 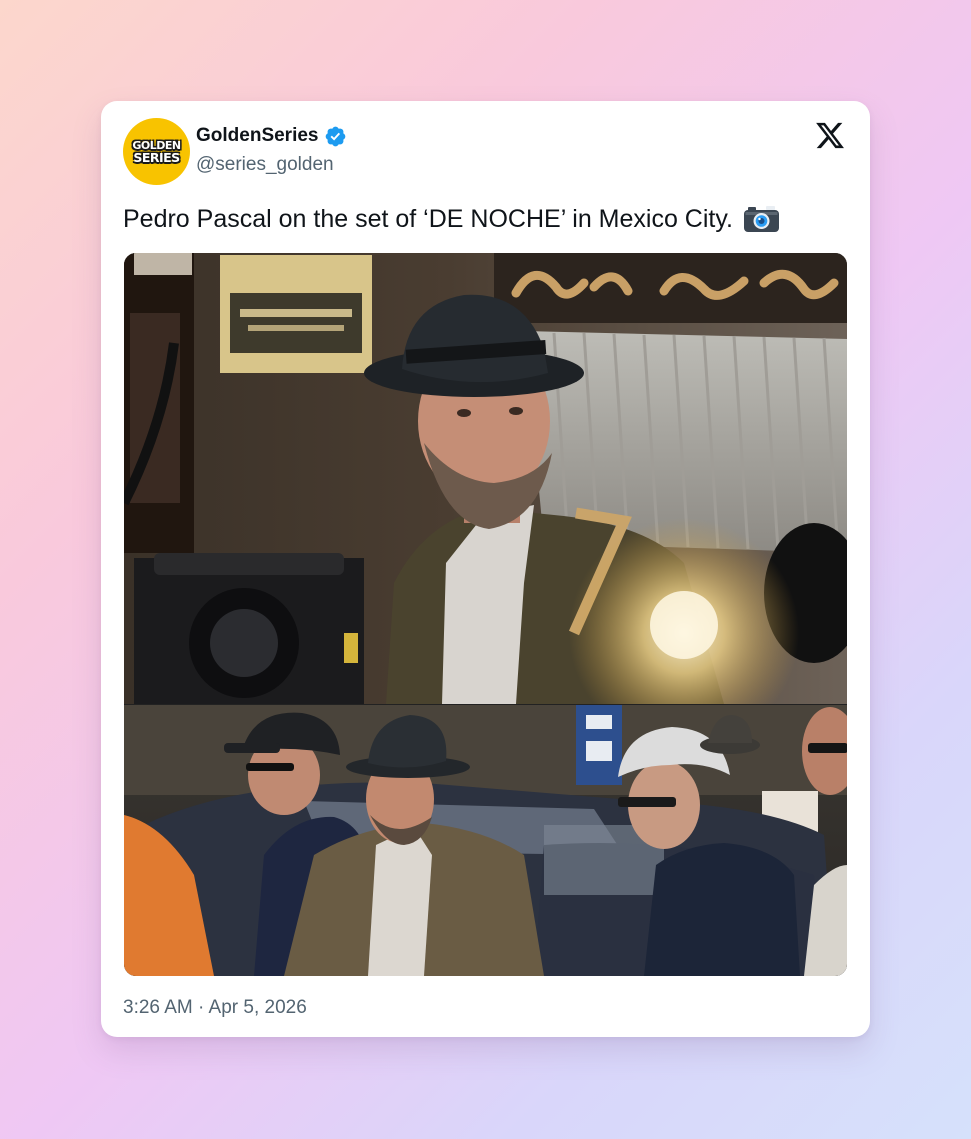 What do you see at coordinates (761, 219) in the screenshot?
I see `camera-with-flash-icon` at bounding box center [761, 219].